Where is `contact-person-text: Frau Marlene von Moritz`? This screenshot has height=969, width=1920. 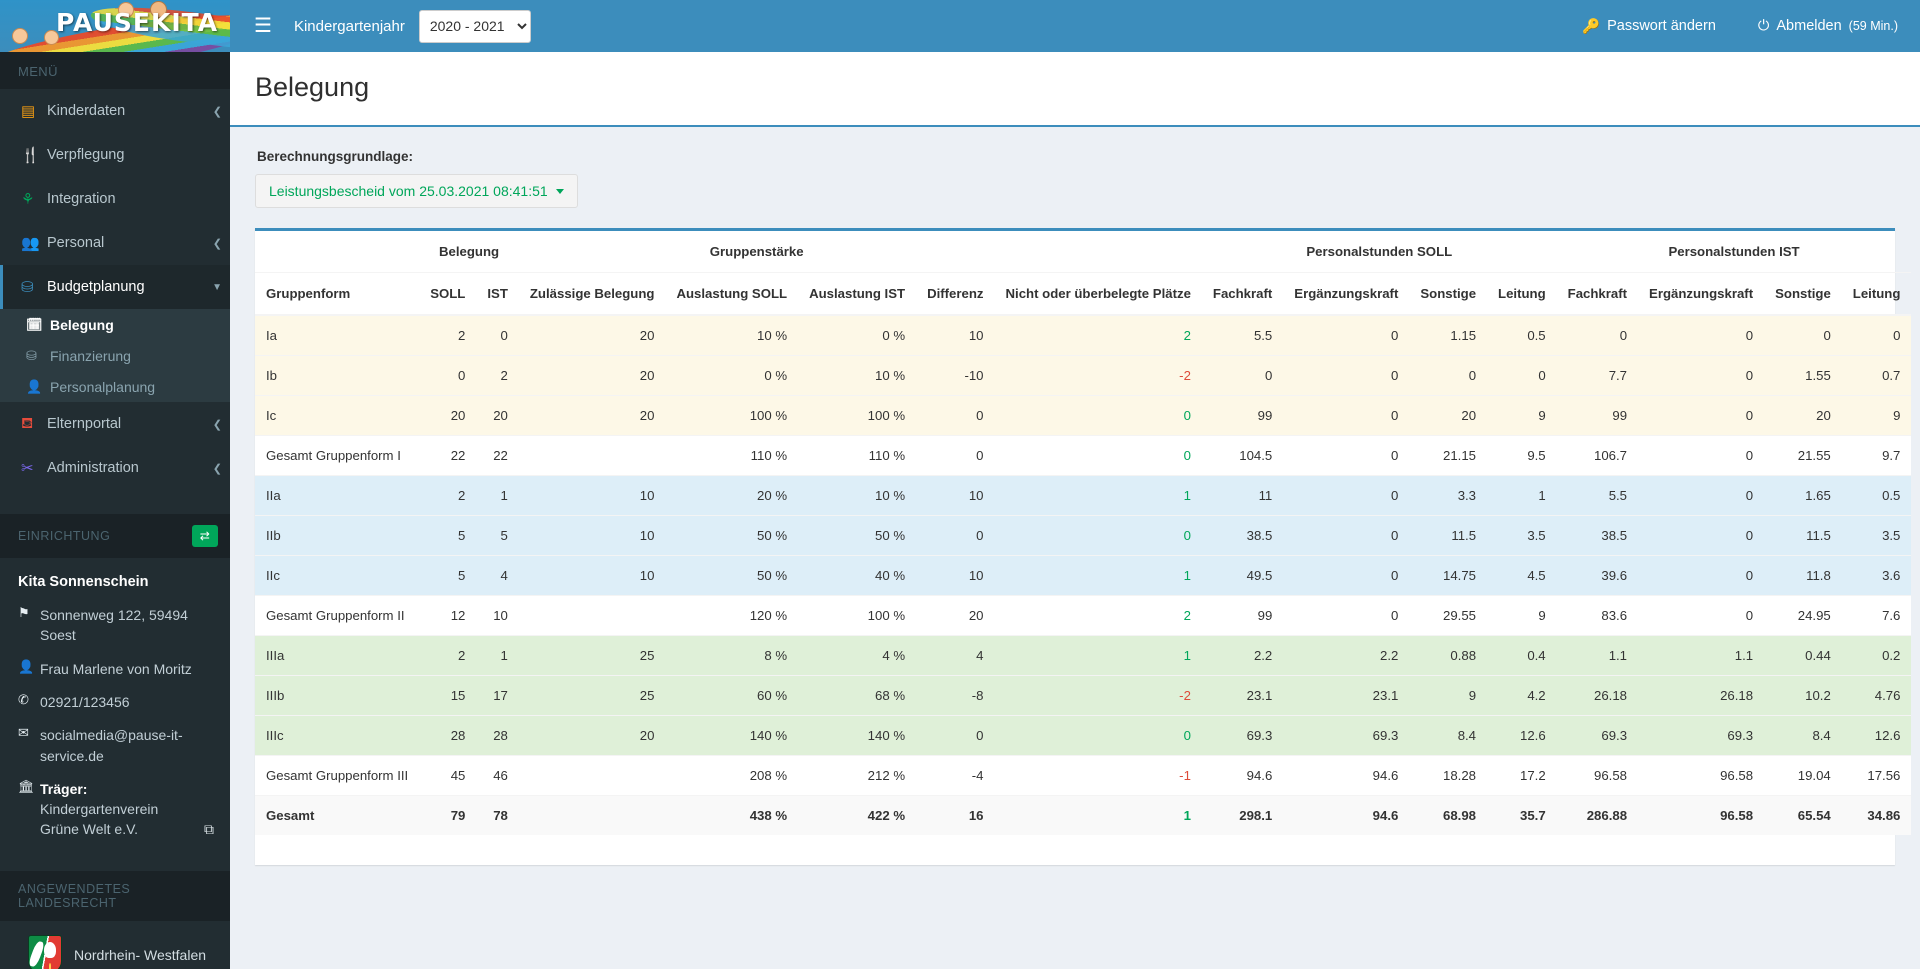
contact-person-text: Frau Marlene von Moritz is located at coordinates (116, 668).